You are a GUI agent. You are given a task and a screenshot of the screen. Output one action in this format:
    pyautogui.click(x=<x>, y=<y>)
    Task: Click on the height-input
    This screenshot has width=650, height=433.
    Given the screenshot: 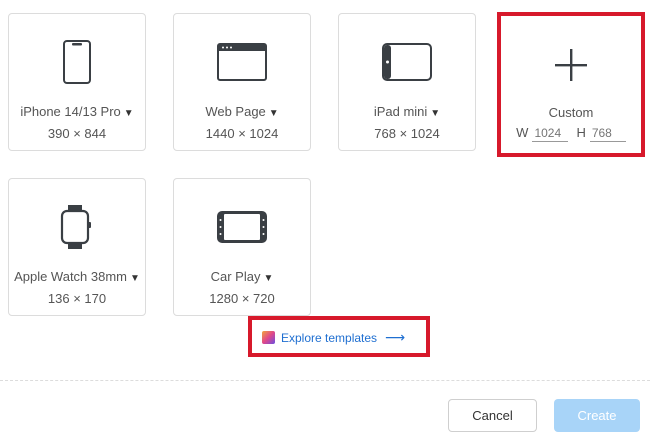 What is the action you would take?
    pyautogui.click(x=607, y=134)
    